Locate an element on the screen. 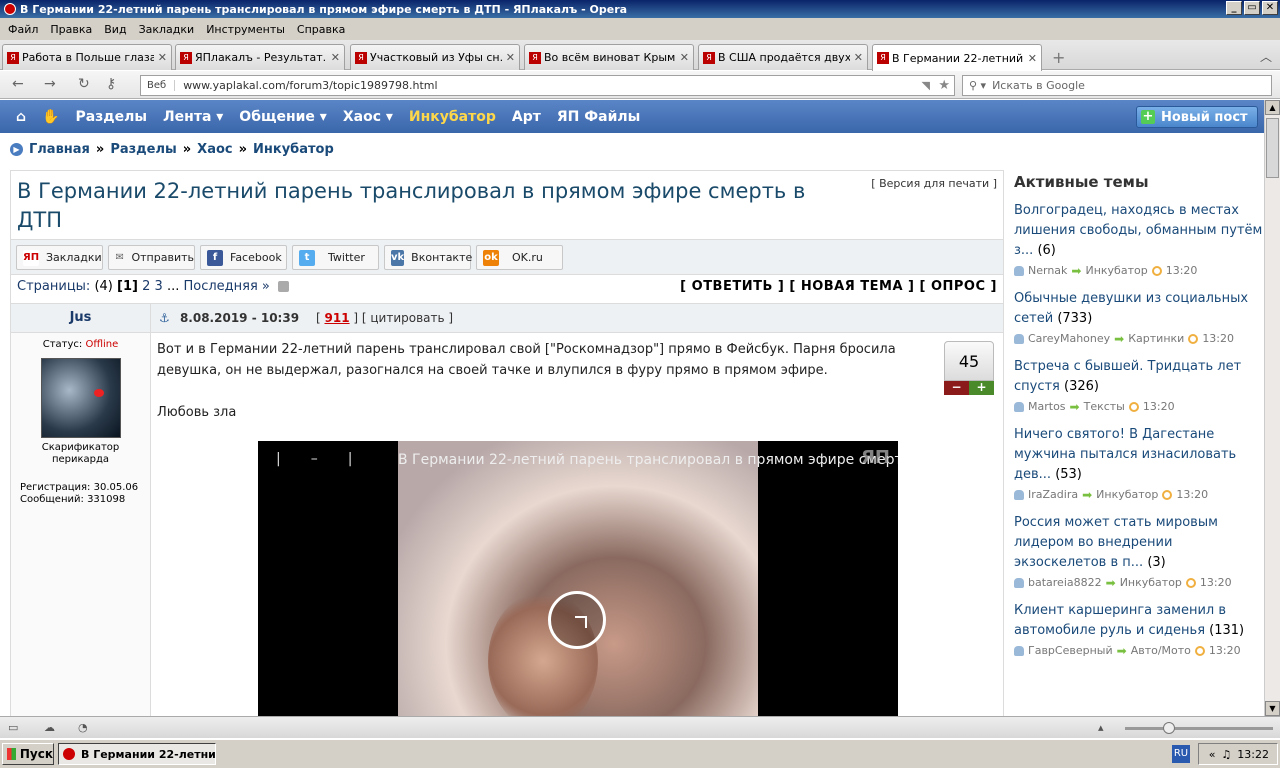 The width and height of the screenshot is (1280, 768). last-page-link: Последняя » is located at coordinates (226, 286).